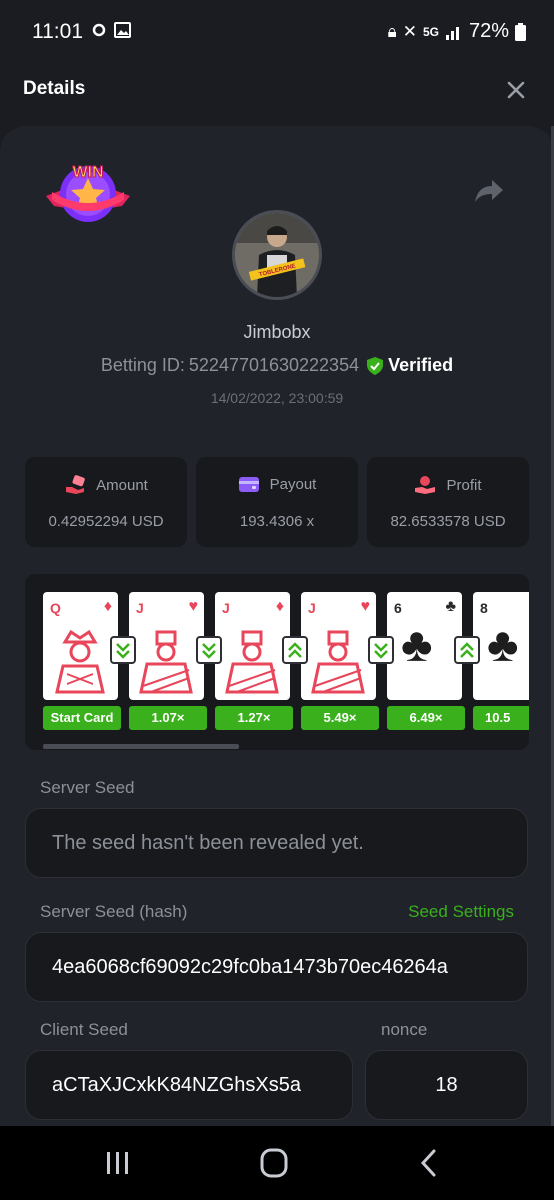 The height and width of the screenshot is (1200, 554). What do you see at coordinates (404, 1029) in the screenshot?
I see `nonce-label: nonce` at bounding box center [404, 1029].